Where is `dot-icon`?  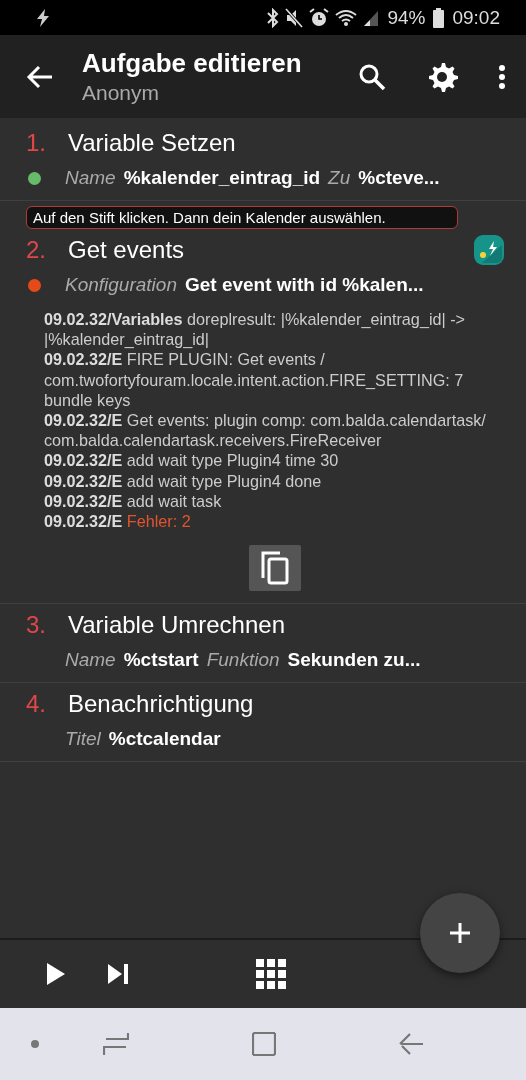 dot-icon is located at coordinates (35, 1044).